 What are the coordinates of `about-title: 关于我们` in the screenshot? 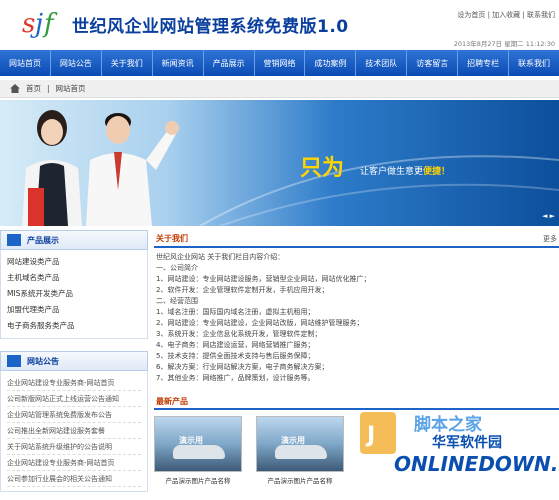 It's located at (172, 238).